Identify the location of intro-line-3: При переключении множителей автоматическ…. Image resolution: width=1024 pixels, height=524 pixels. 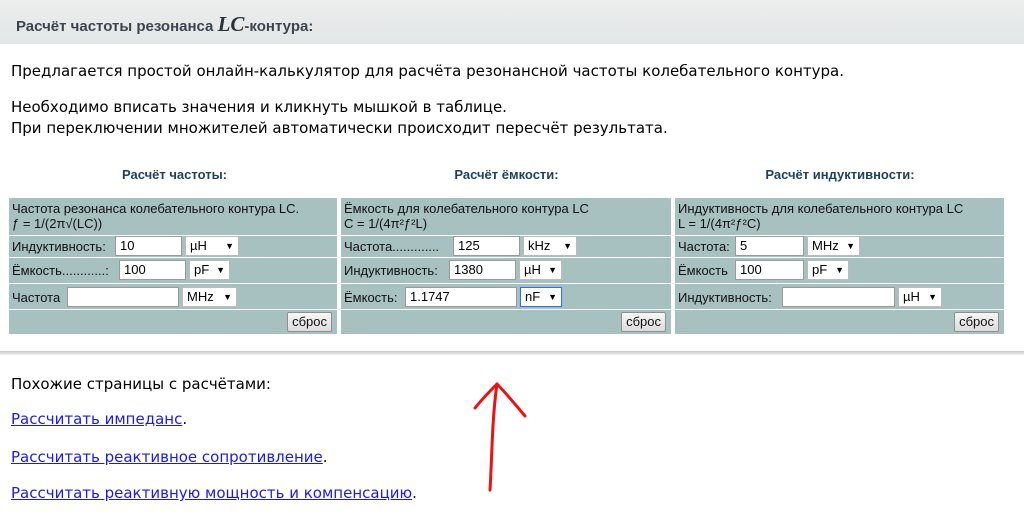
(339, 128).